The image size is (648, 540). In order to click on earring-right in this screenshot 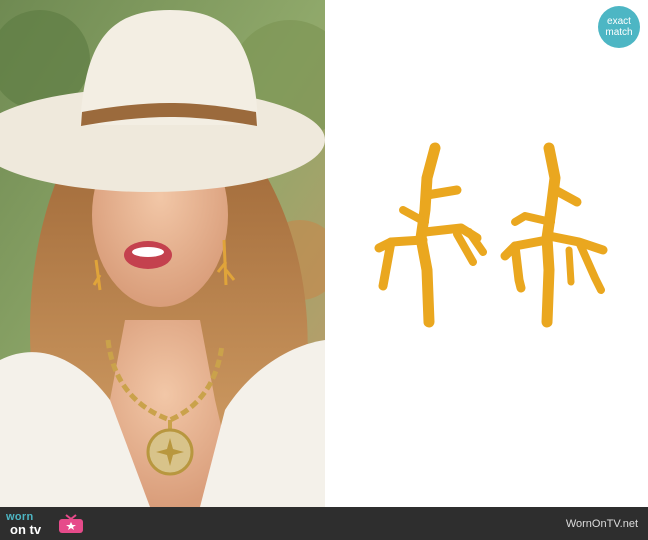, I will do `click(554, 235)`.